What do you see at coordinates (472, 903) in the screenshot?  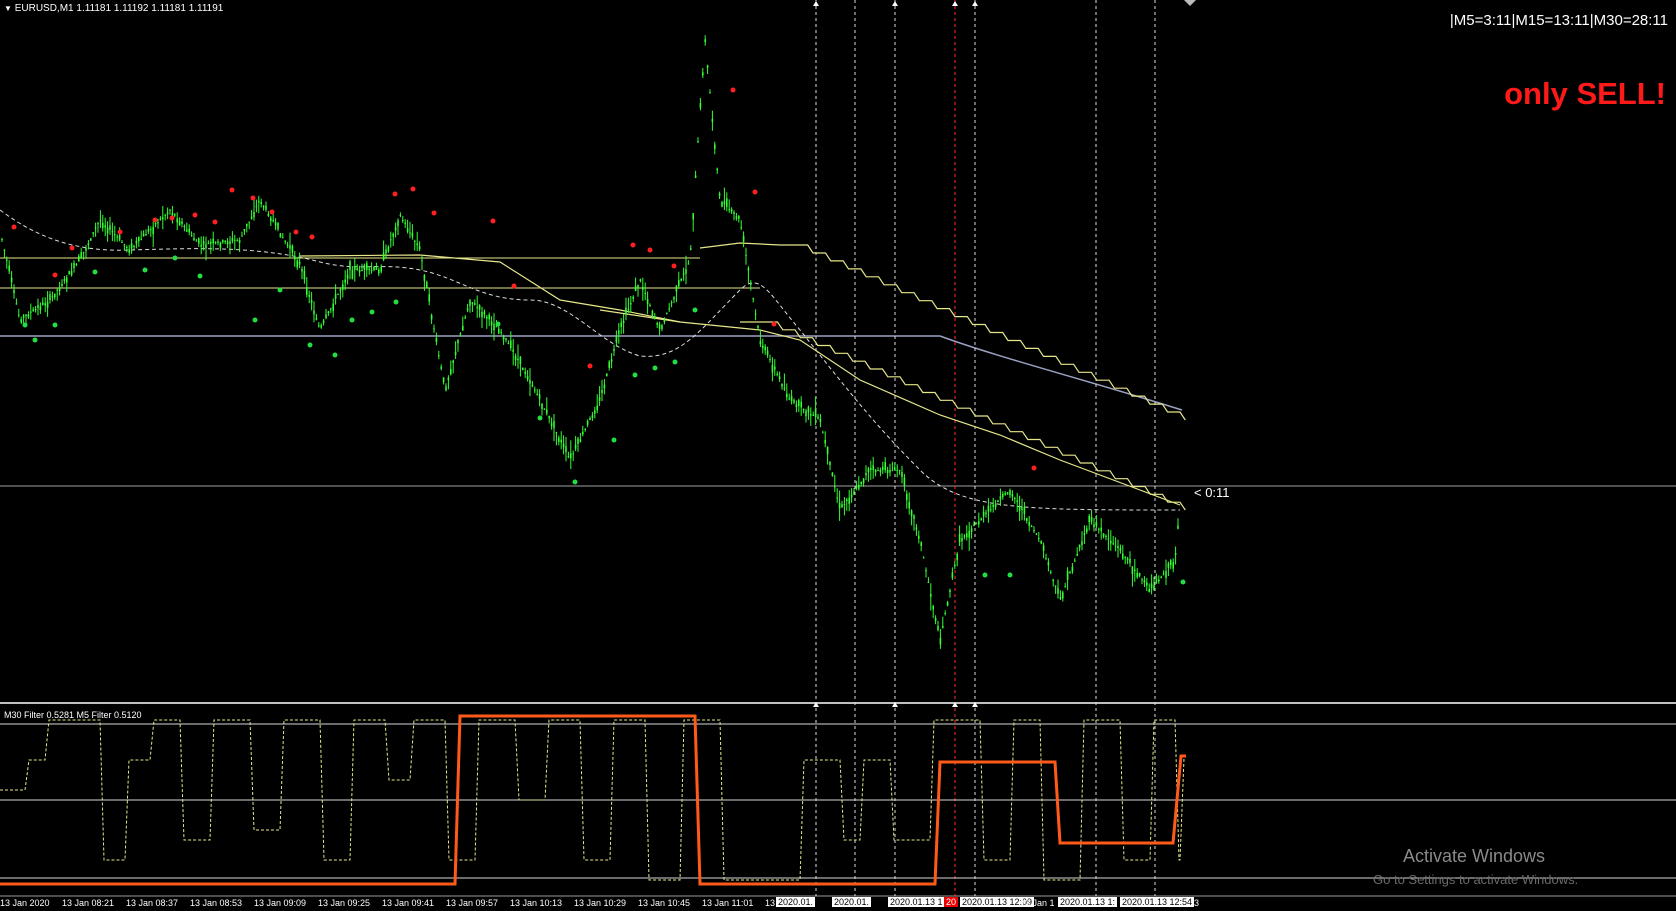 I see `time-axis-label: 13 Jan 09:57` at bounding box center [472, 903].